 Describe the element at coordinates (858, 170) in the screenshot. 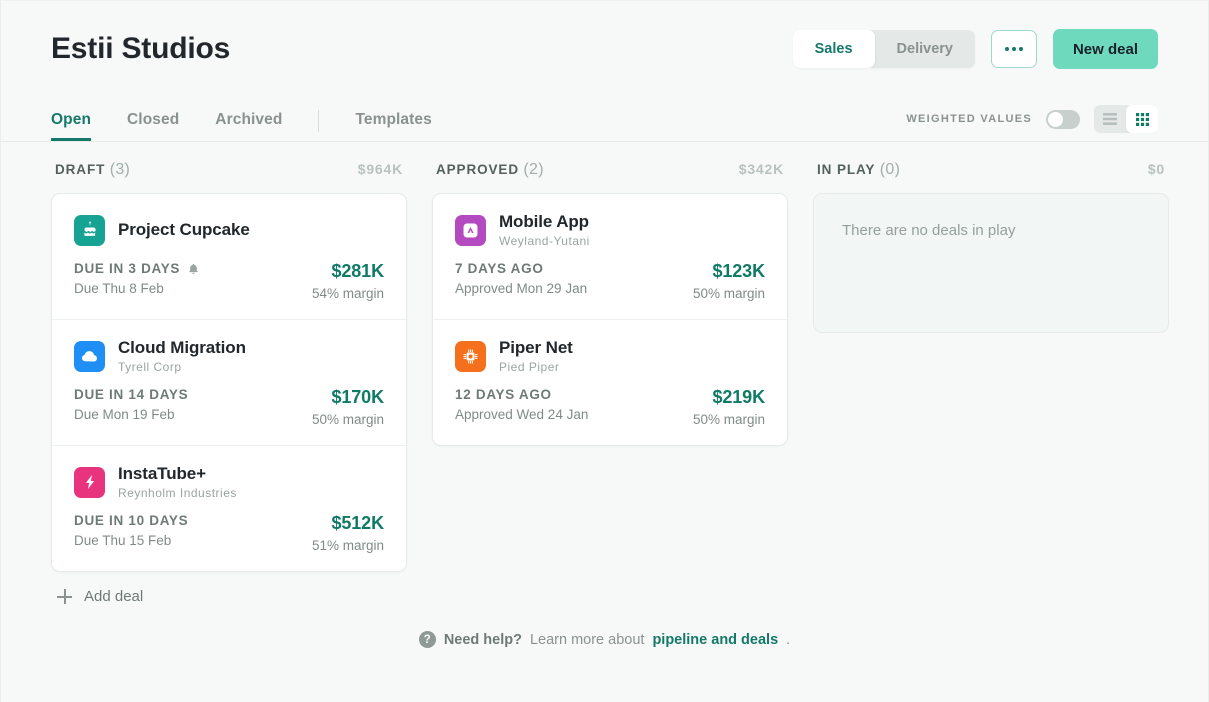

I see `column-title-group: IN PLAY (0)` at that location.